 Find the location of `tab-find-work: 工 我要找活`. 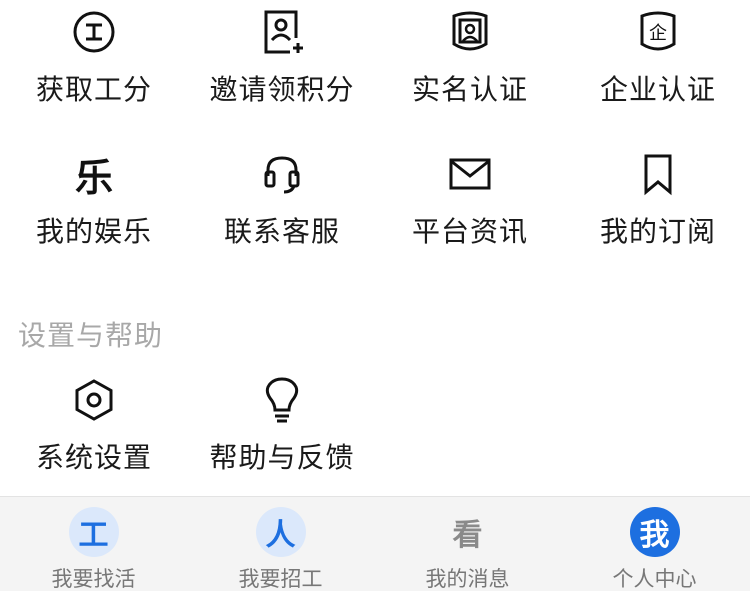

tab-find-work: 工 我要找活 is located at coordinates (93, 544).